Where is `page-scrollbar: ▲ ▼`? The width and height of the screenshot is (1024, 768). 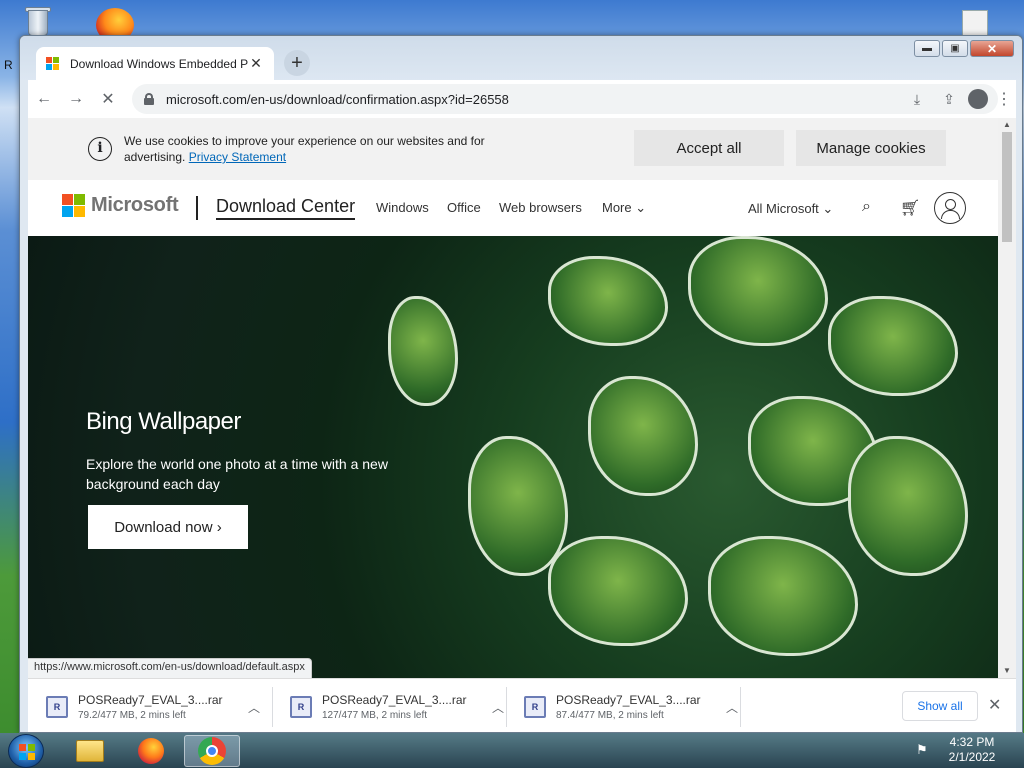
page-scrollbar: ▲ ▼ is located at coordinates (1007, 398).